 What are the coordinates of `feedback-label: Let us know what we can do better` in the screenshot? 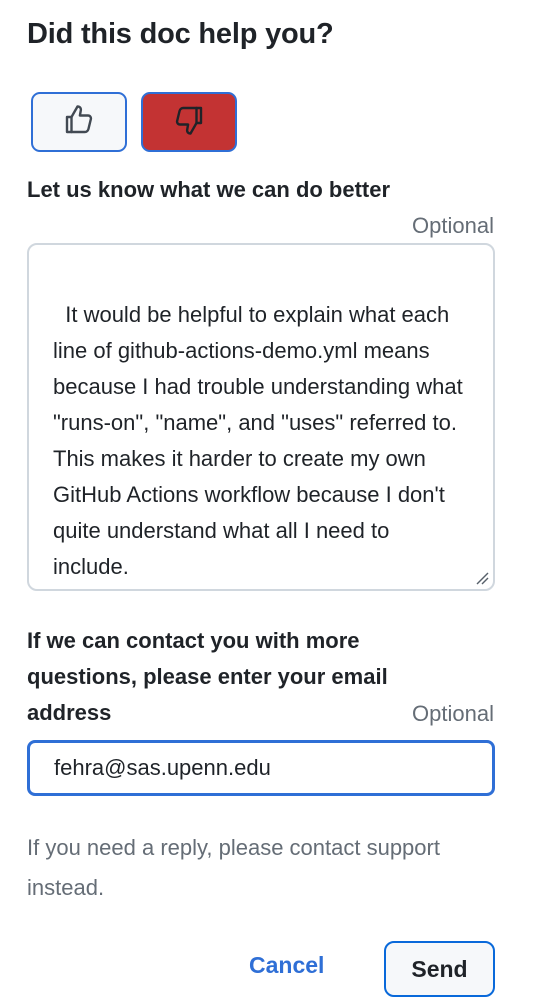 It's located at (209, 189).